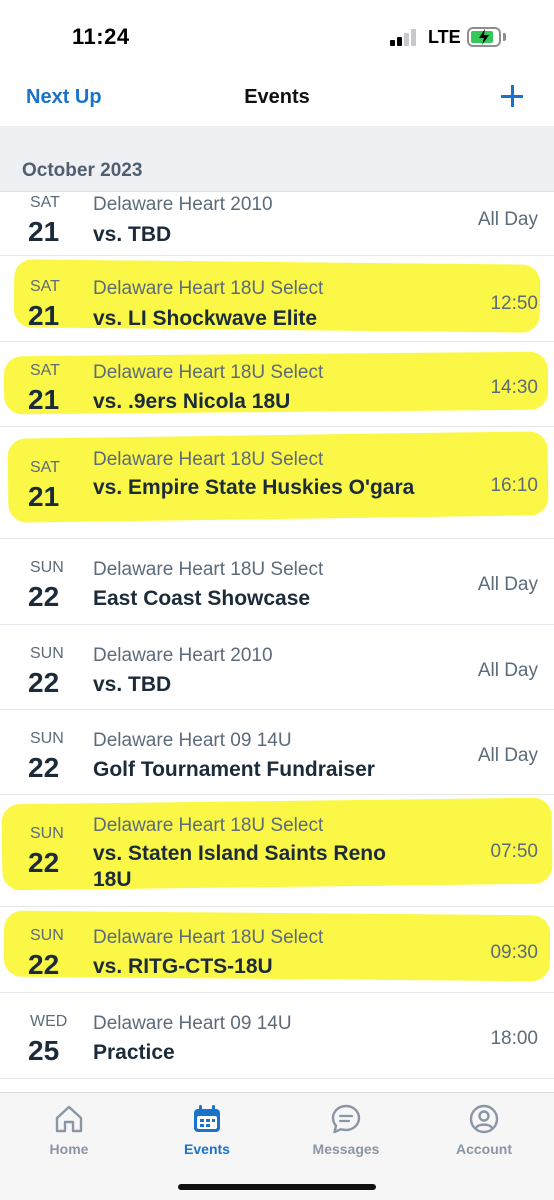 The width and height of the screenshot is (554, 1200). What do you see at coordinates (101, 36) in the screenshot?
I see `status-time: 11:24` at bounding box center [101, 36].